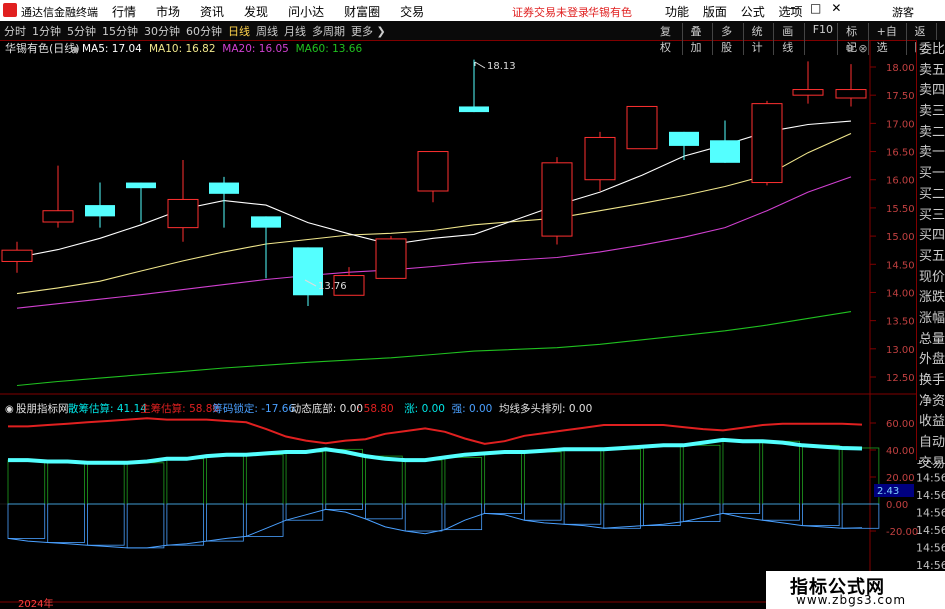  I want to click on period-tab-9: 多周期, so click(328, 31).